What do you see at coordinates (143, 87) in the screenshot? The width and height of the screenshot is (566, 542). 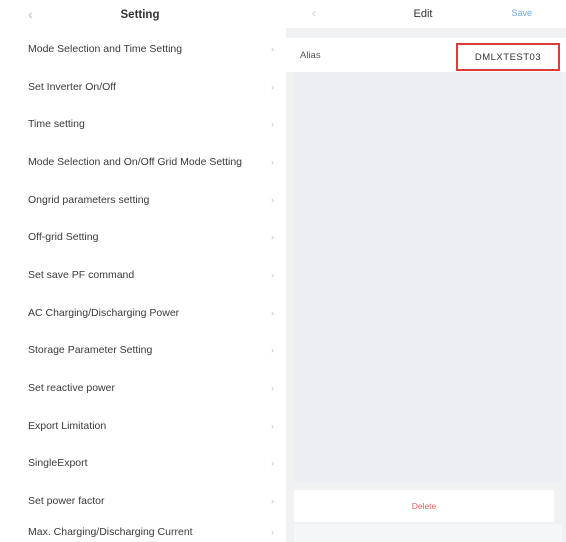 I see `menu-item-inverter-on-off: Set Inverter On/Off ›` at bounding box center [143, 87].